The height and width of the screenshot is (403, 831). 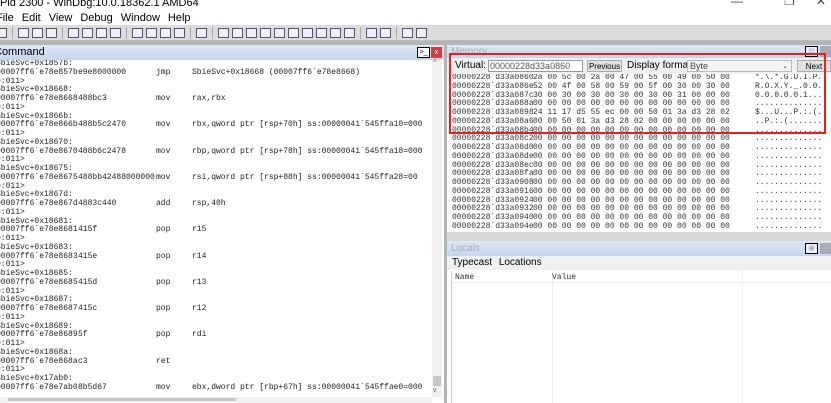 I want to click on locals-panel-header: Locals ▣ ·, so click(x=639, y=248).